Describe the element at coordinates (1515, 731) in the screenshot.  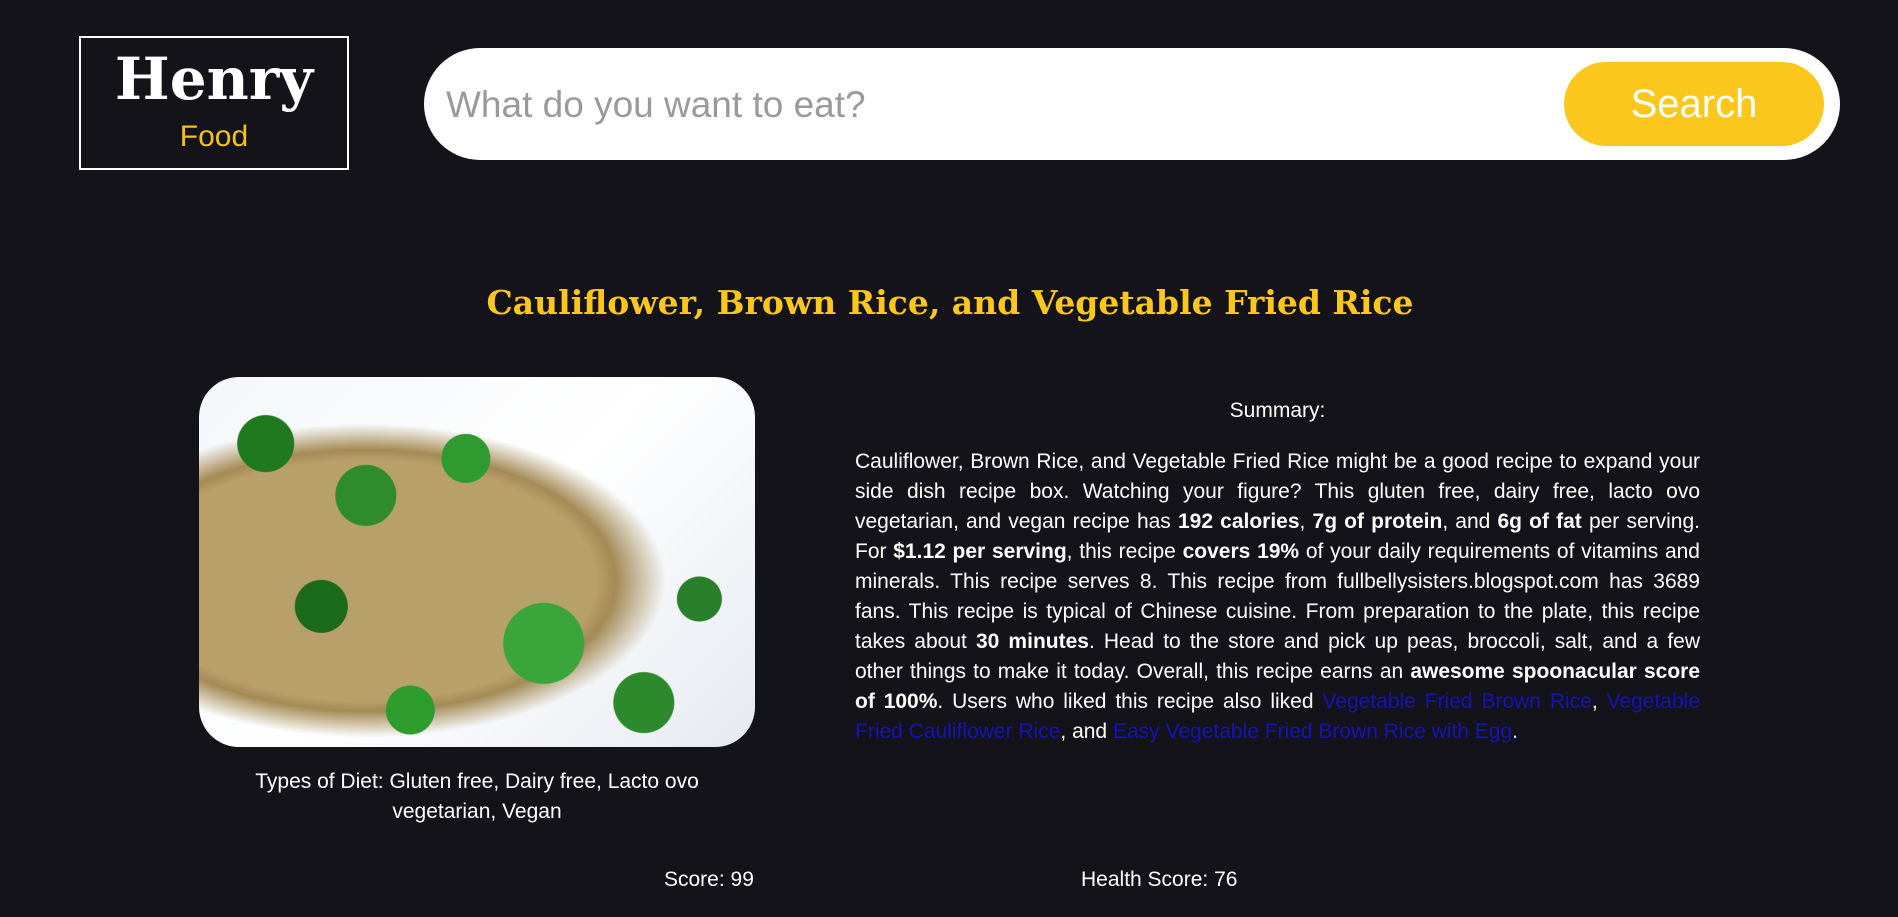
I see `summary-segment: .` at that location.